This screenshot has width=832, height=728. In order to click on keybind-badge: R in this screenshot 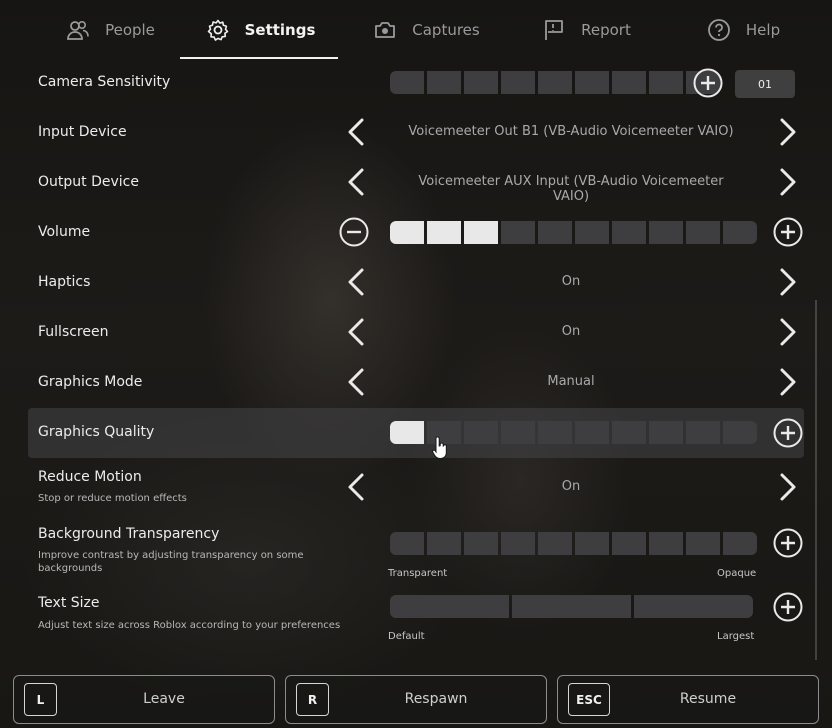, I will do `click(312, 699)`.